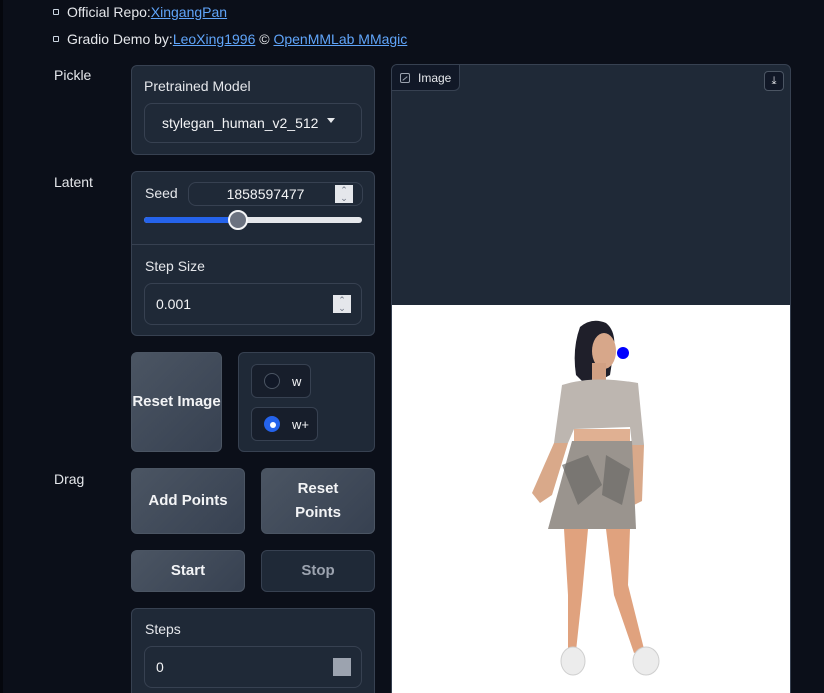 This screenshot has height=693, width=824. What do you see at coordinates (214, 39) in the screenshot?
I see `author-link: LeoXing1996` at bounding box center [214, 39].